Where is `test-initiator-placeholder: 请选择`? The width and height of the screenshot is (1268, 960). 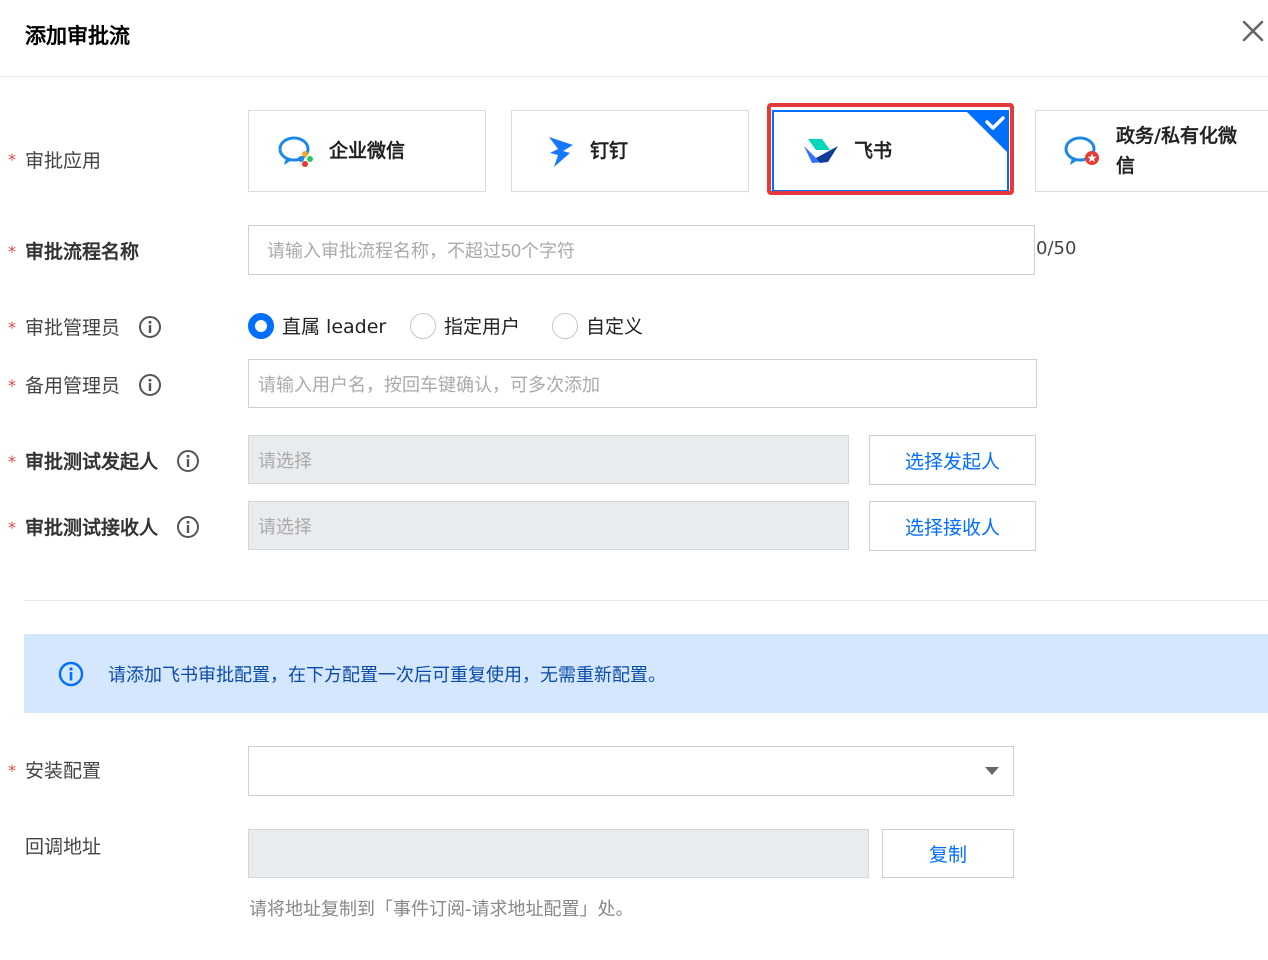
test-initiator-placeholder: 请选择 is located at coordinates (285, 460).